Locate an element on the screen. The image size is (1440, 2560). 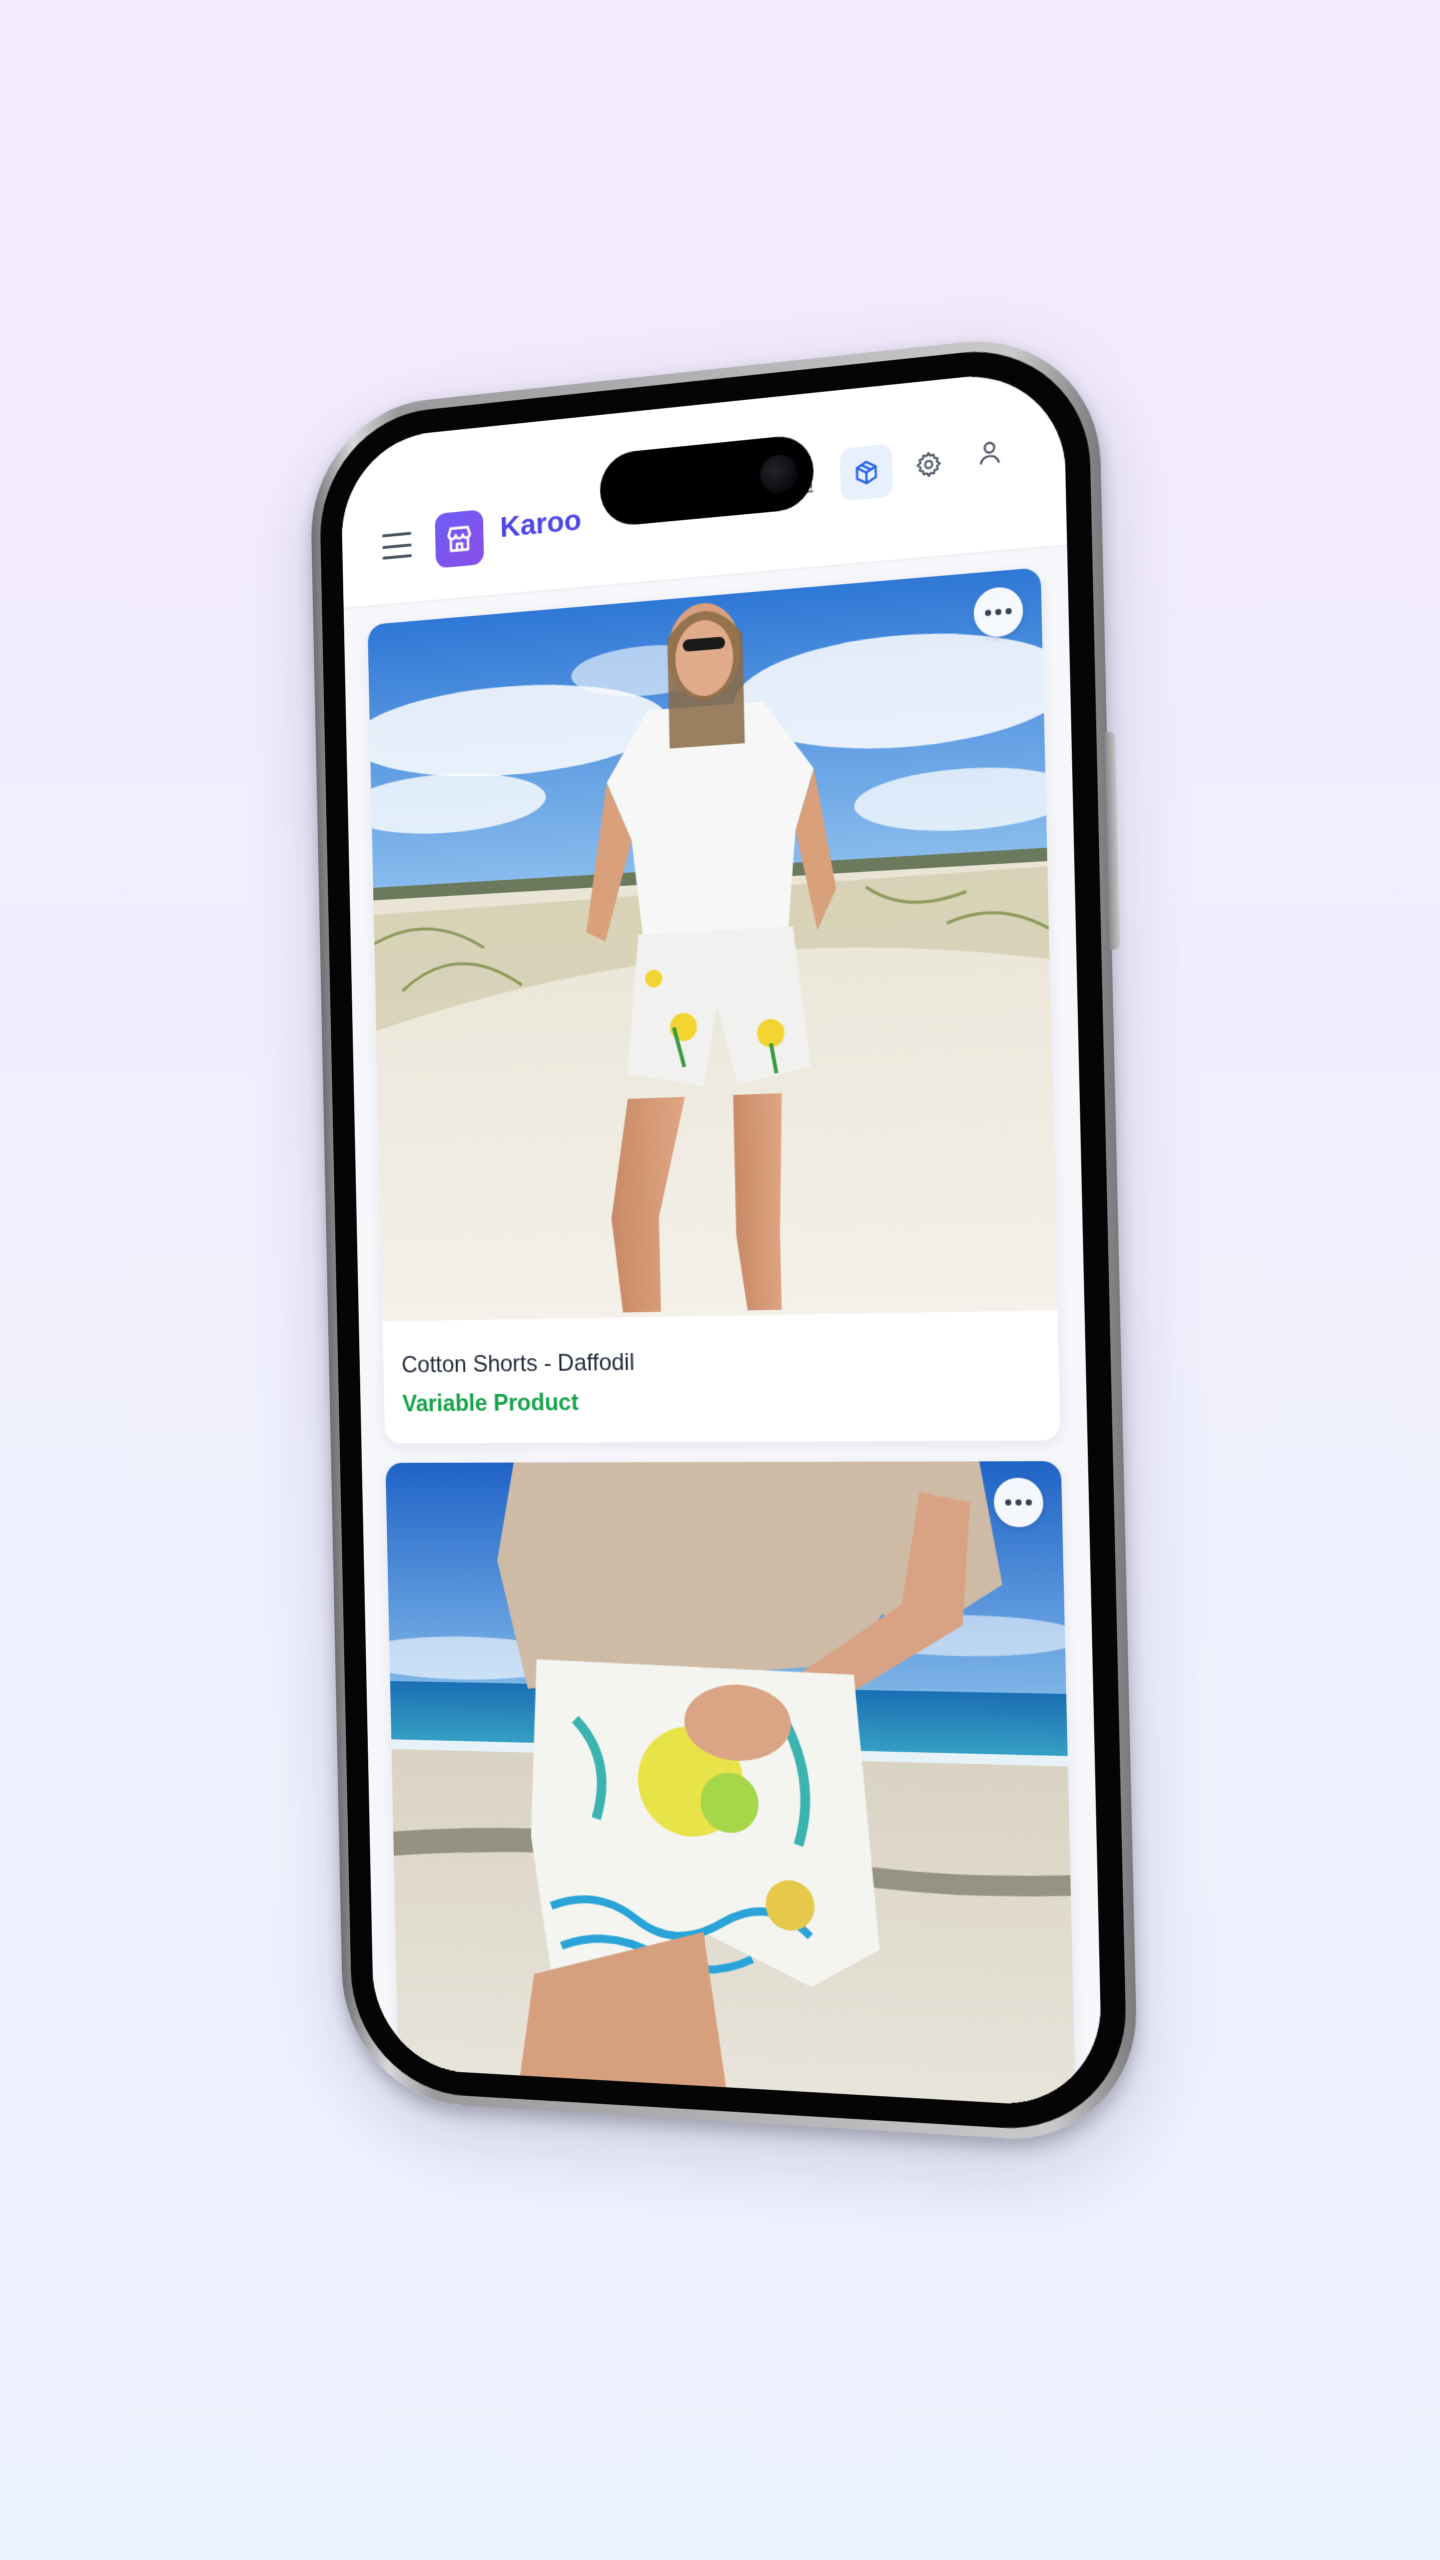
box-icon is located at coordinates (866, 473).